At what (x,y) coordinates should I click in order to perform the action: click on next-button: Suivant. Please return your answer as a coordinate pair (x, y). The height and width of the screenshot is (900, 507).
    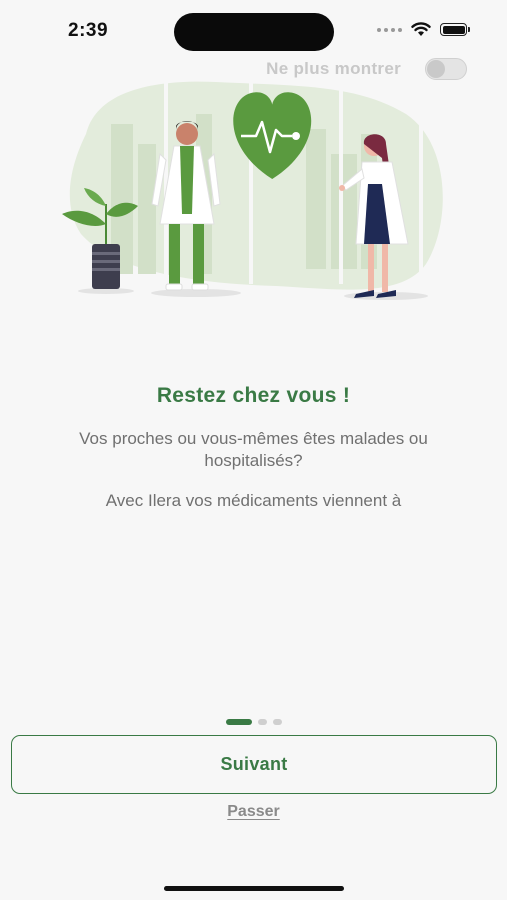
    Looking at the image, I should click on (254, 764).